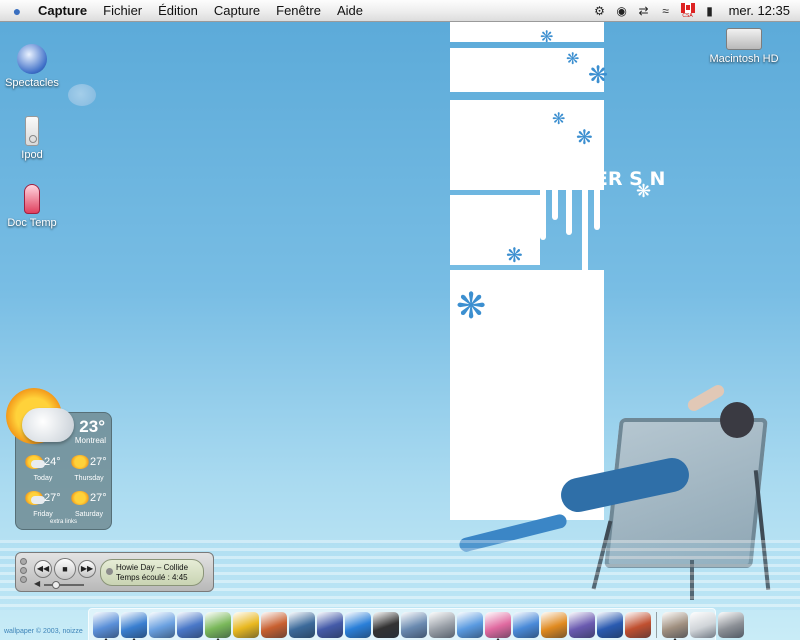  What do you see at coordinates (731, 624) in the screenshot?
I see `dock-trash-icon` at bounding box center [731, 624].